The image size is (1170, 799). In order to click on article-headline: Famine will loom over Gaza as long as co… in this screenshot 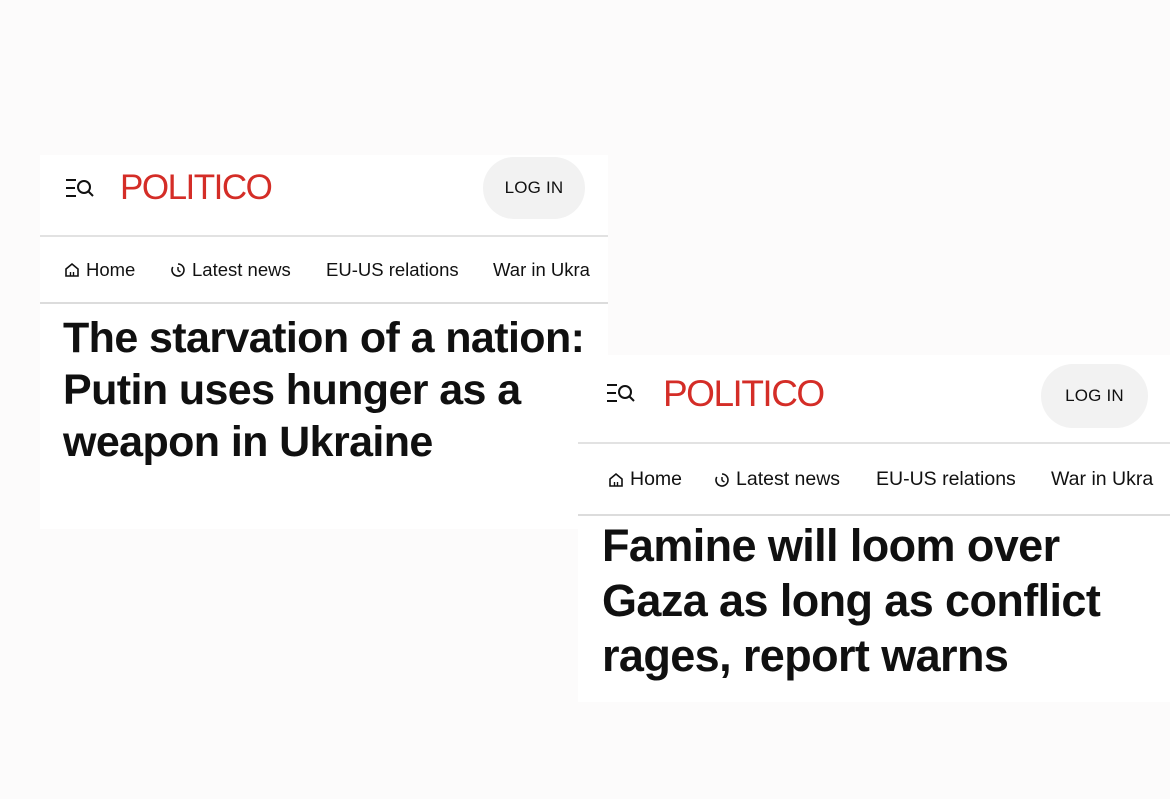, I will do `click(882, 600)`.